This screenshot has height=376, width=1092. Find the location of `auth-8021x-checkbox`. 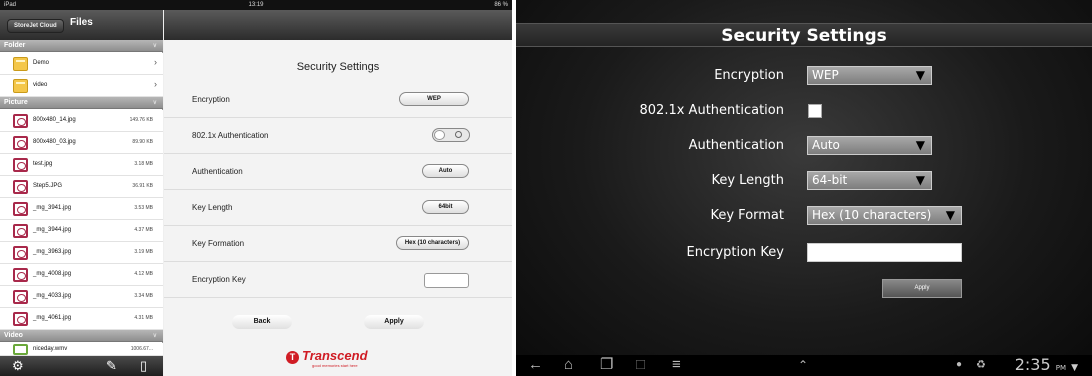

auth-8021x-checkbox is located at coordinates (815, 111).